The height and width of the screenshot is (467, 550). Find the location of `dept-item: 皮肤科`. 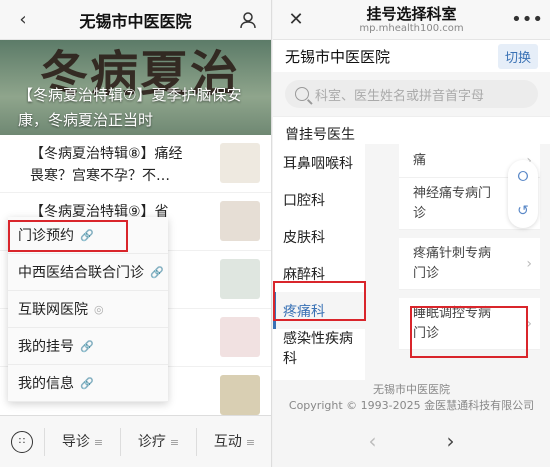

dept-item: 皮肤科 is located at coordinates (319, 236).